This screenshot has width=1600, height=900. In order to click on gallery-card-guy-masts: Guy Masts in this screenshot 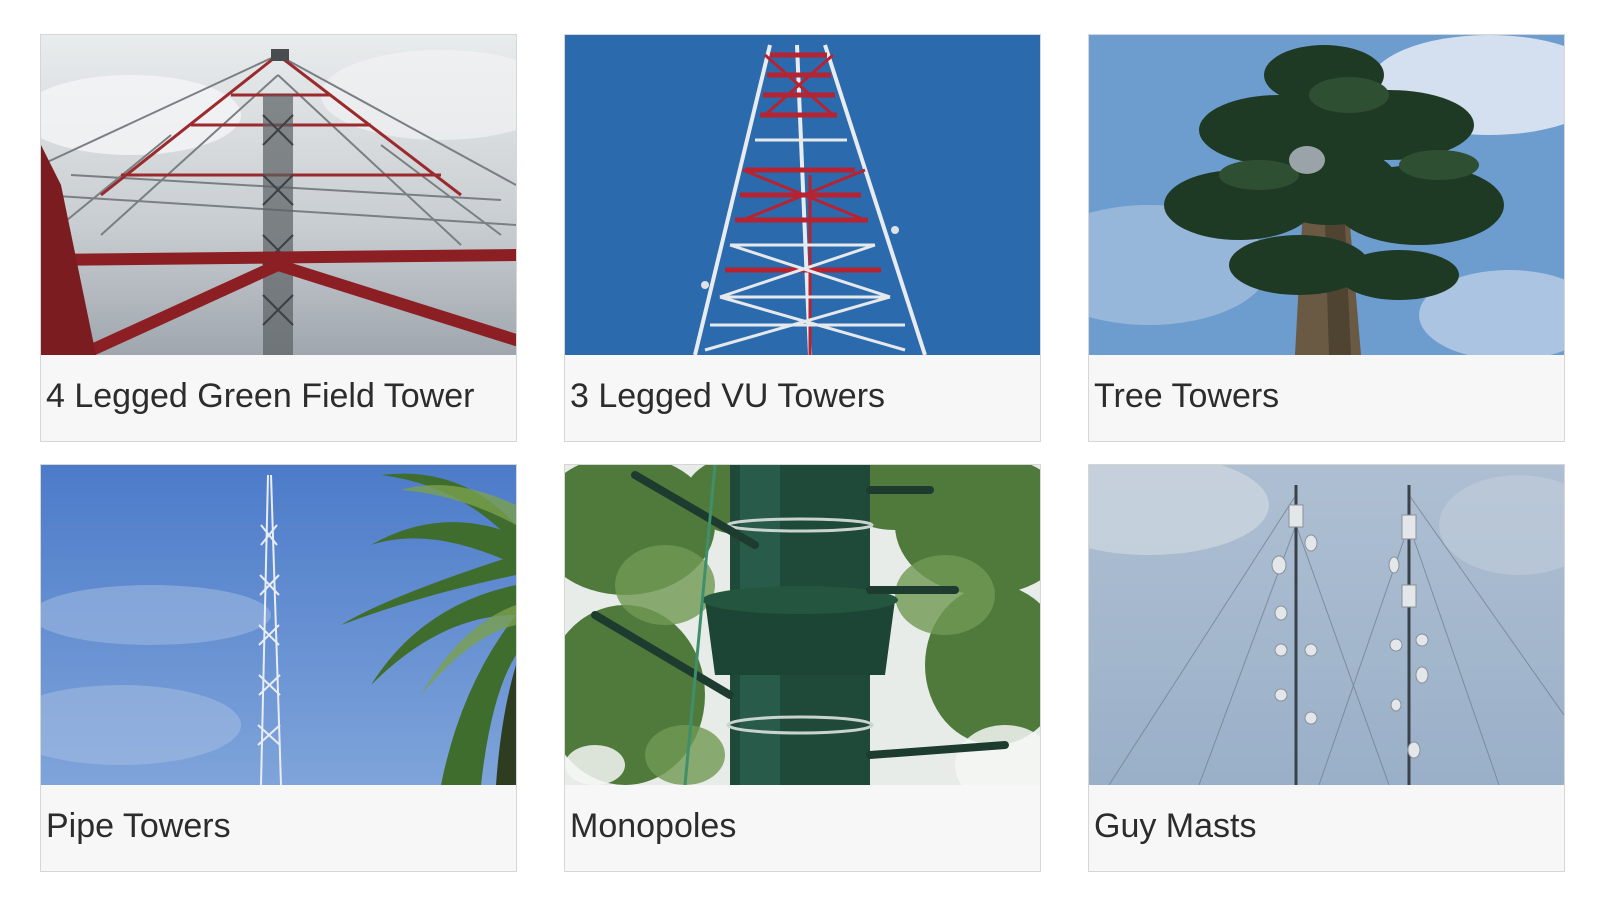, I will do `click(1326, 668)`.